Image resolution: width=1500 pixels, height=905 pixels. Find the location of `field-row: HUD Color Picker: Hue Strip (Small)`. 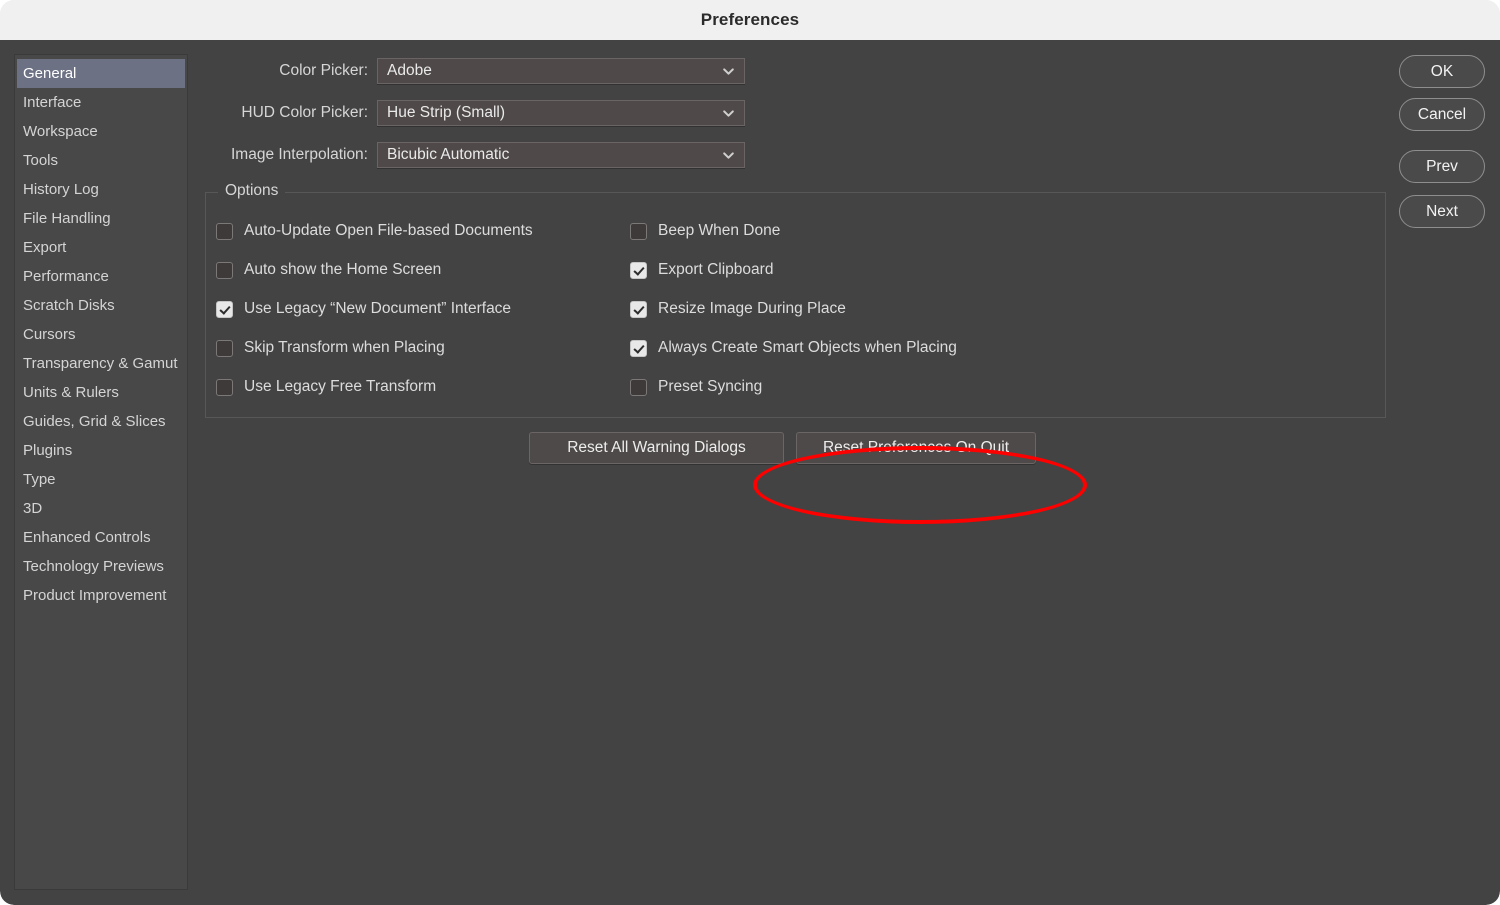

field-row: HUD Color Picker: Hue Strip (Small) is located at coordinates (470, 113).